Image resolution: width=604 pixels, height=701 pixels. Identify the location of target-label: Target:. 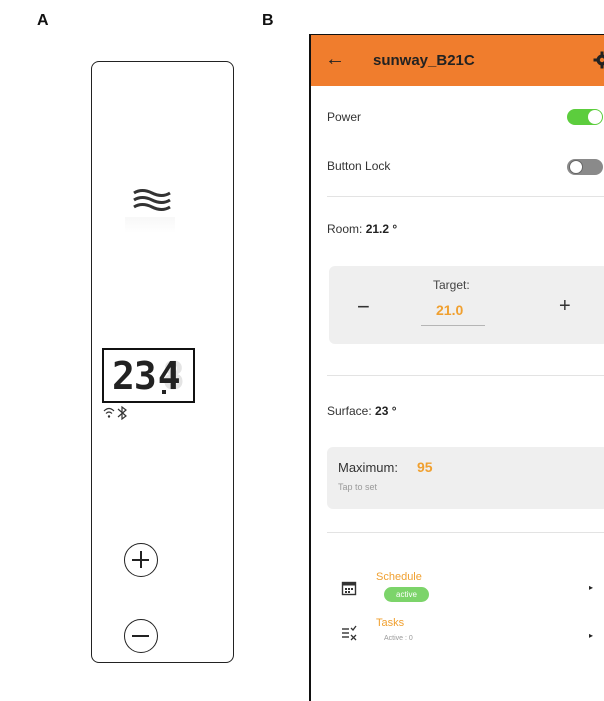
(451, 285).